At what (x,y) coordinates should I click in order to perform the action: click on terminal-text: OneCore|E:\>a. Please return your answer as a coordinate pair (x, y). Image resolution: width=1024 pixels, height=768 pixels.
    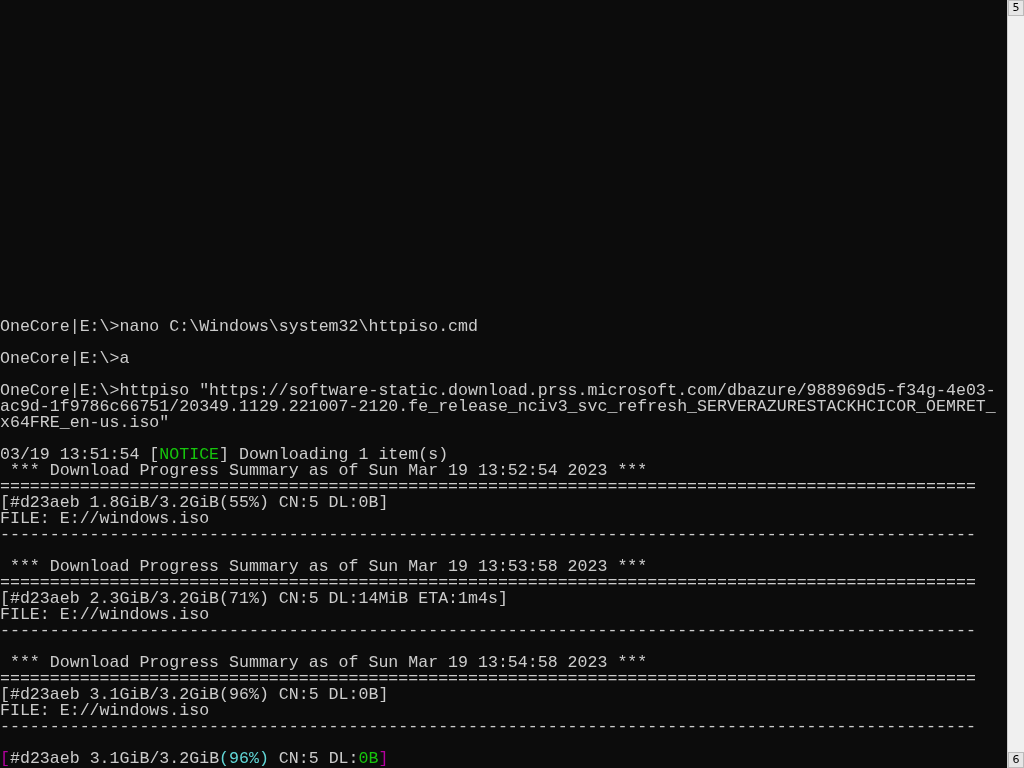
    Looking at the image, I should click on (65, 359).